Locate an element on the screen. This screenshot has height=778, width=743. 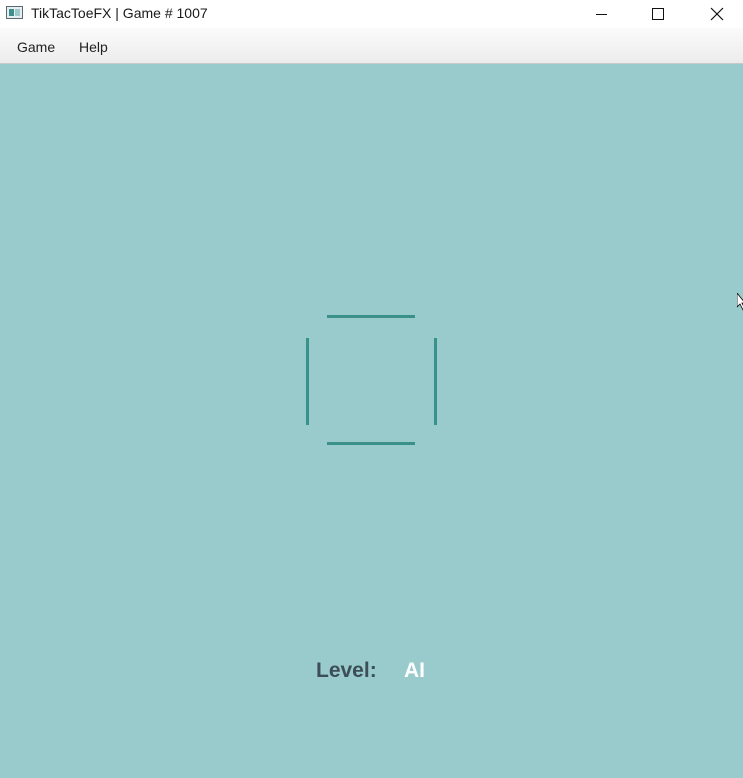
mouse-cursor-icon is located at coordinates (740, 302).